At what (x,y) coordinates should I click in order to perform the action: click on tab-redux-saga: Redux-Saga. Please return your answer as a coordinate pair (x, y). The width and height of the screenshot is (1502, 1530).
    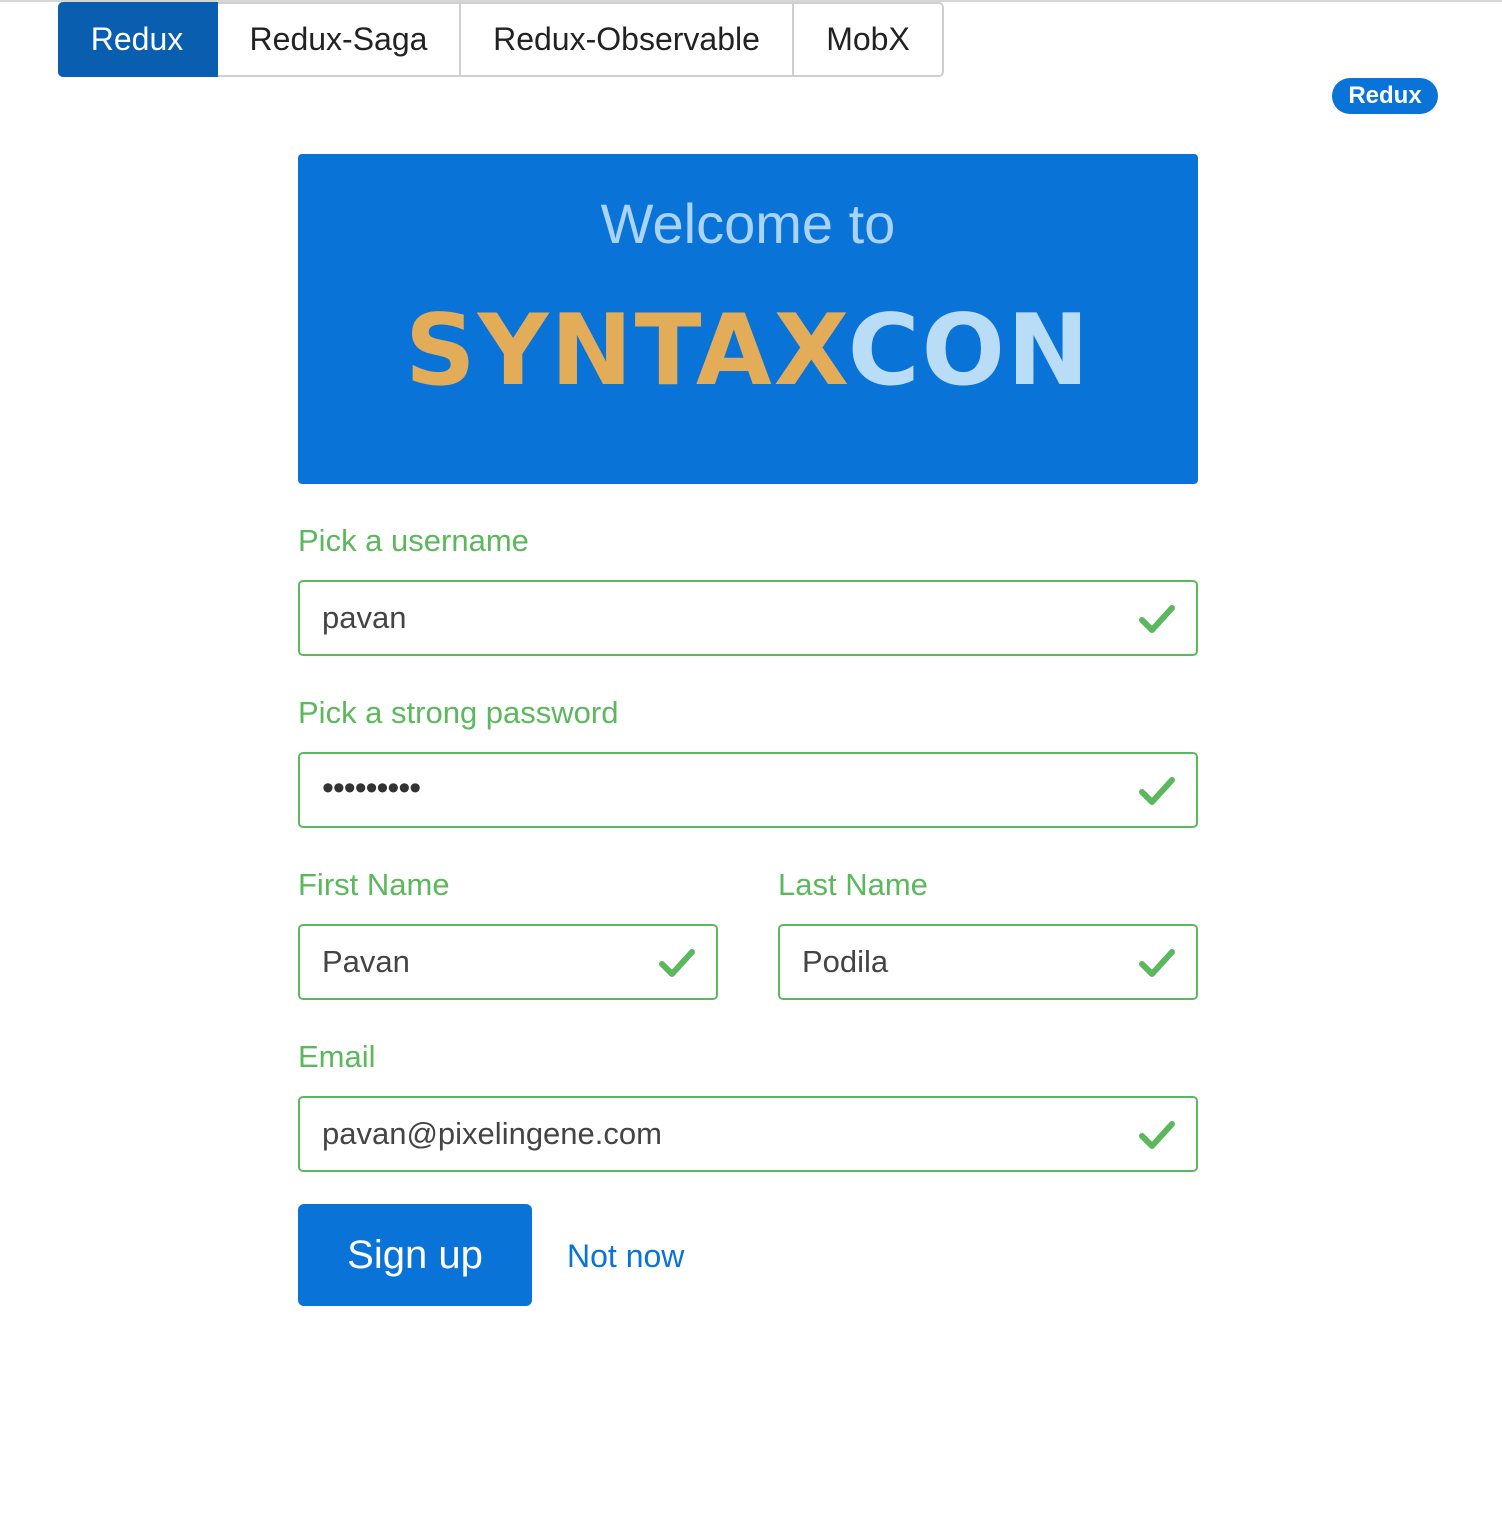
    Looking at the image, I should click on (339, 39).